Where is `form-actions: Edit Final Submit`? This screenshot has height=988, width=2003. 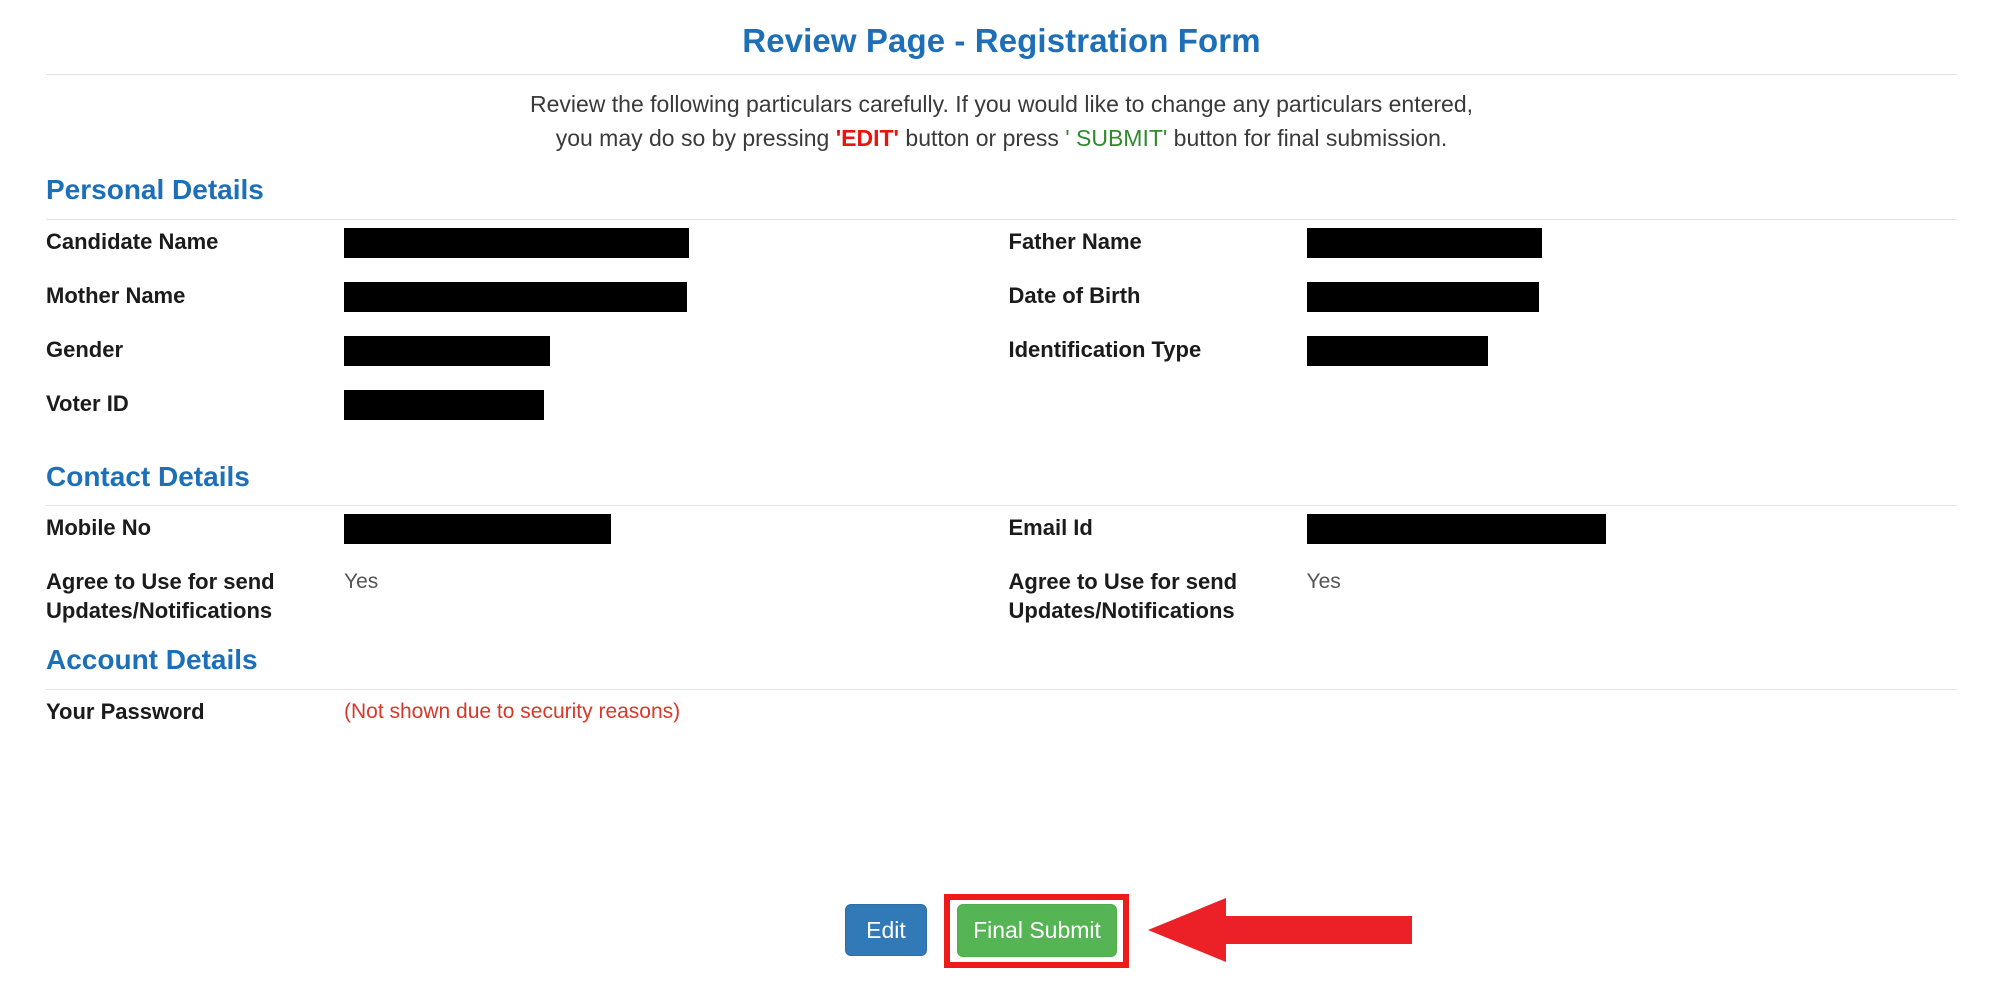 form-actions: Edit Final Submit is located at coordinates (1001, 931).